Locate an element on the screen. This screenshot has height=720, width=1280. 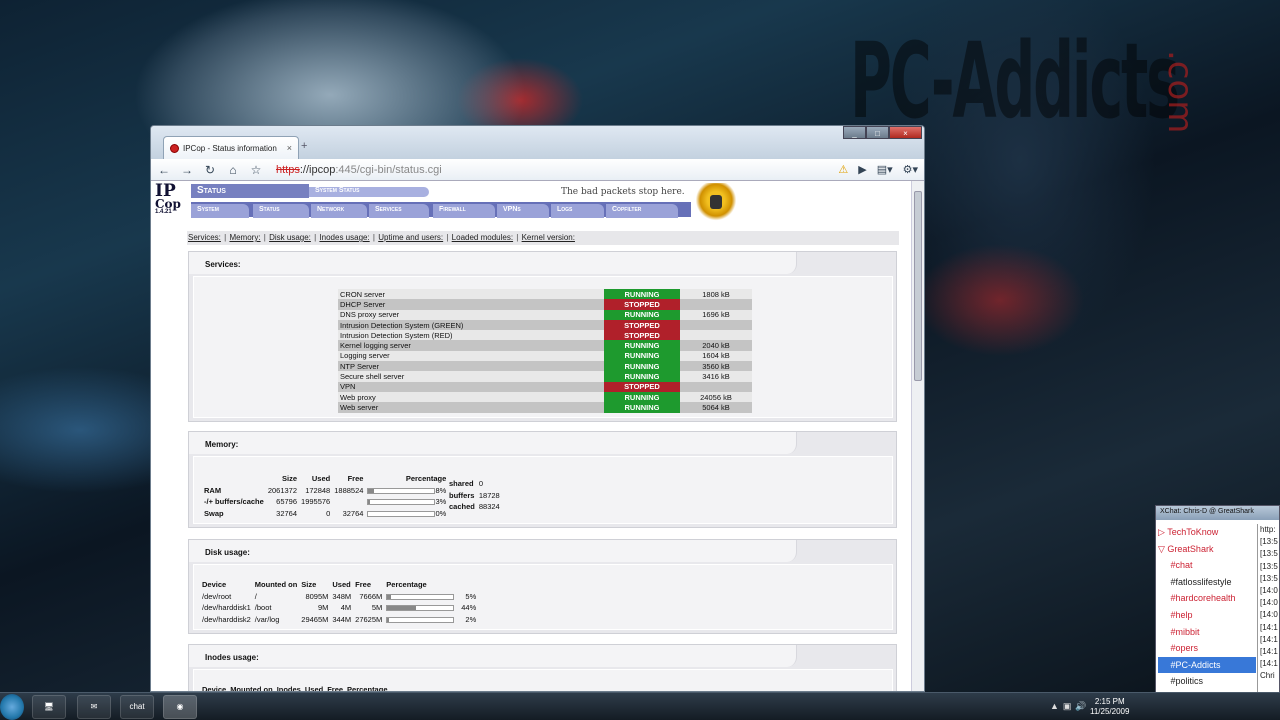
service-row: DNS proxy server RUNNING 1696 kB is located at coordinates (545, 314).